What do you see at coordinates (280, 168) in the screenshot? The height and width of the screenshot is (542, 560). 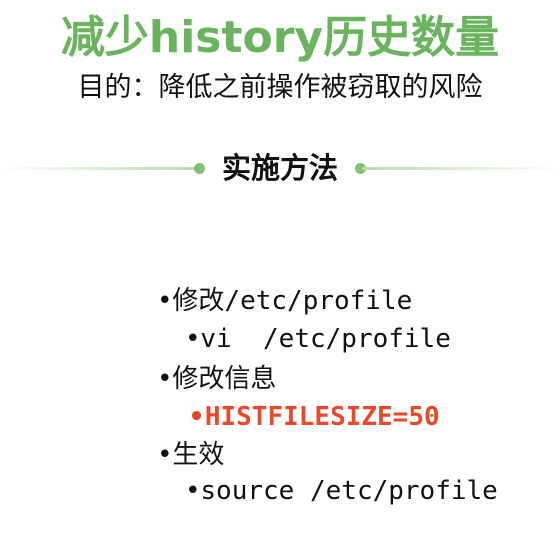 I see `section-header: 实施方法` at bounding box center [280, 168].